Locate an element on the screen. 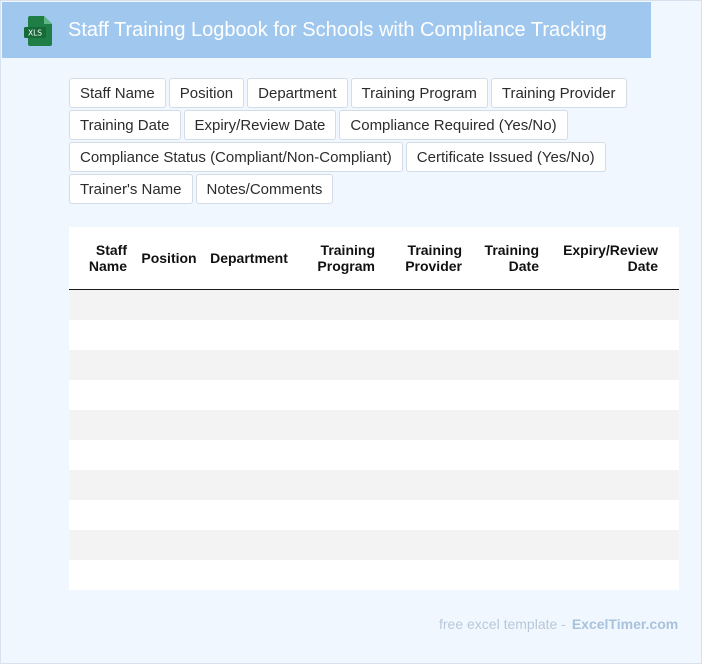  column-header-line: Name is located at coordinates (107, 266).